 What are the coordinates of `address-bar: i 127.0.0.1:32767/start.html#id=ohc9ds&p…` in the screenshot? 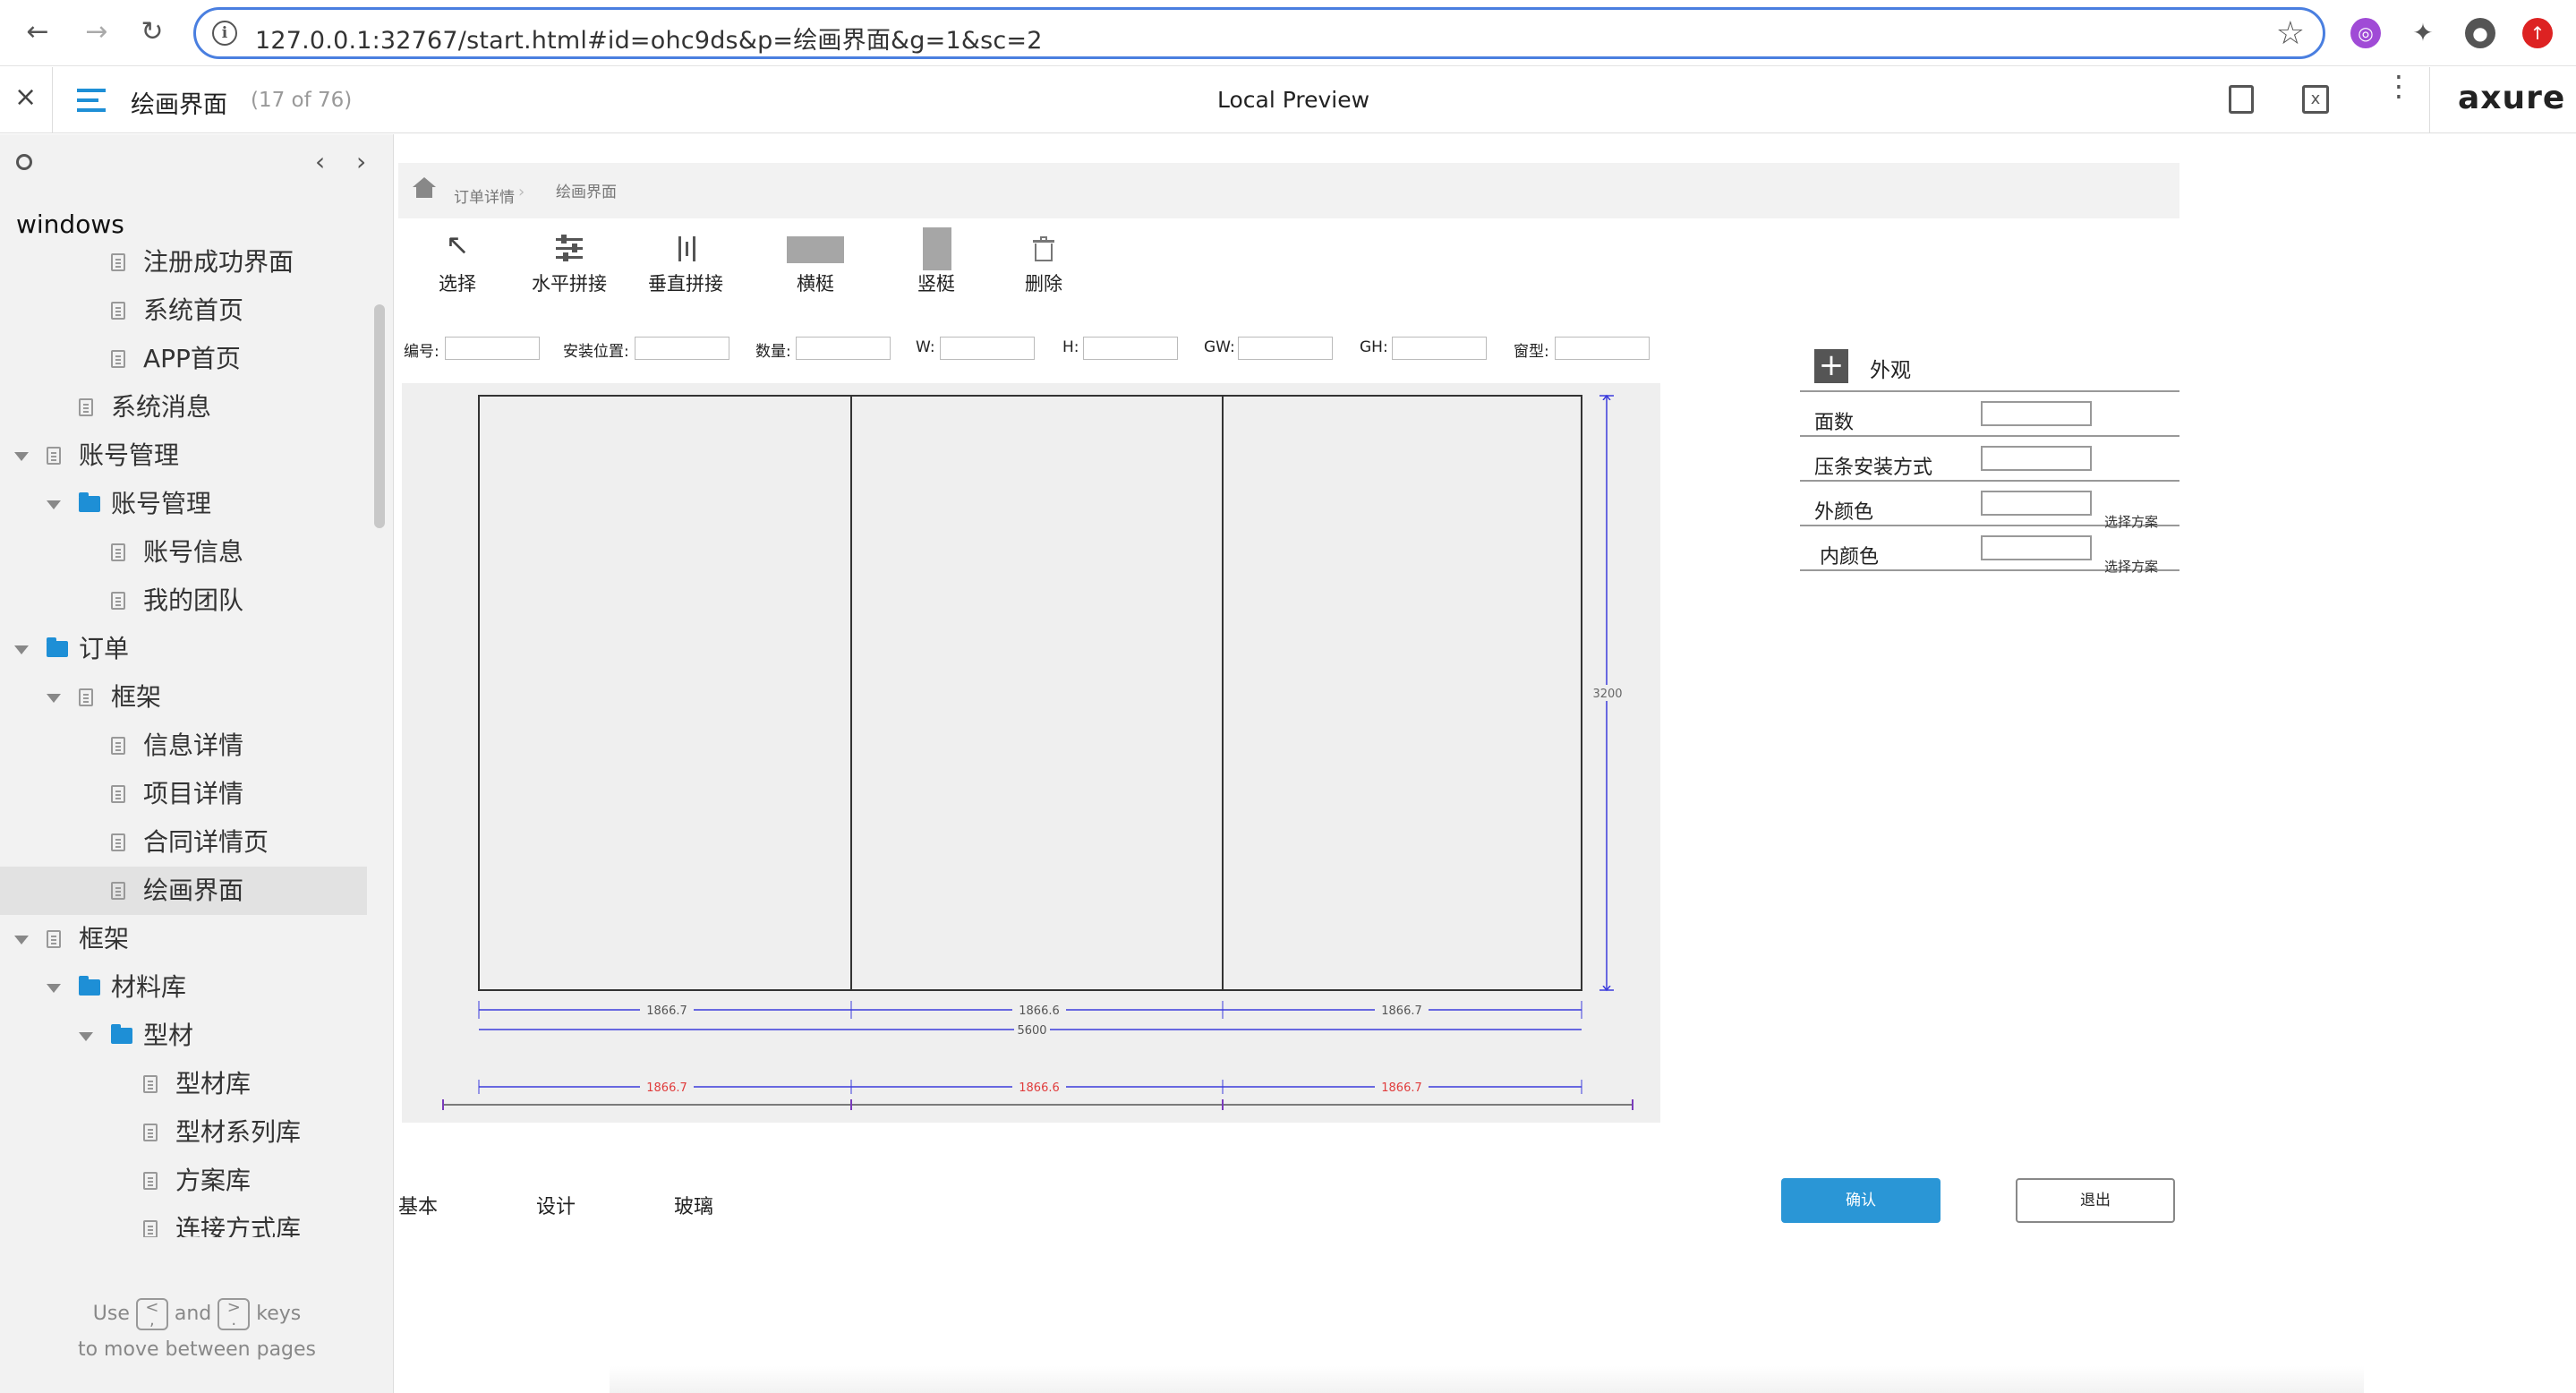 It's located at (1259, 33).